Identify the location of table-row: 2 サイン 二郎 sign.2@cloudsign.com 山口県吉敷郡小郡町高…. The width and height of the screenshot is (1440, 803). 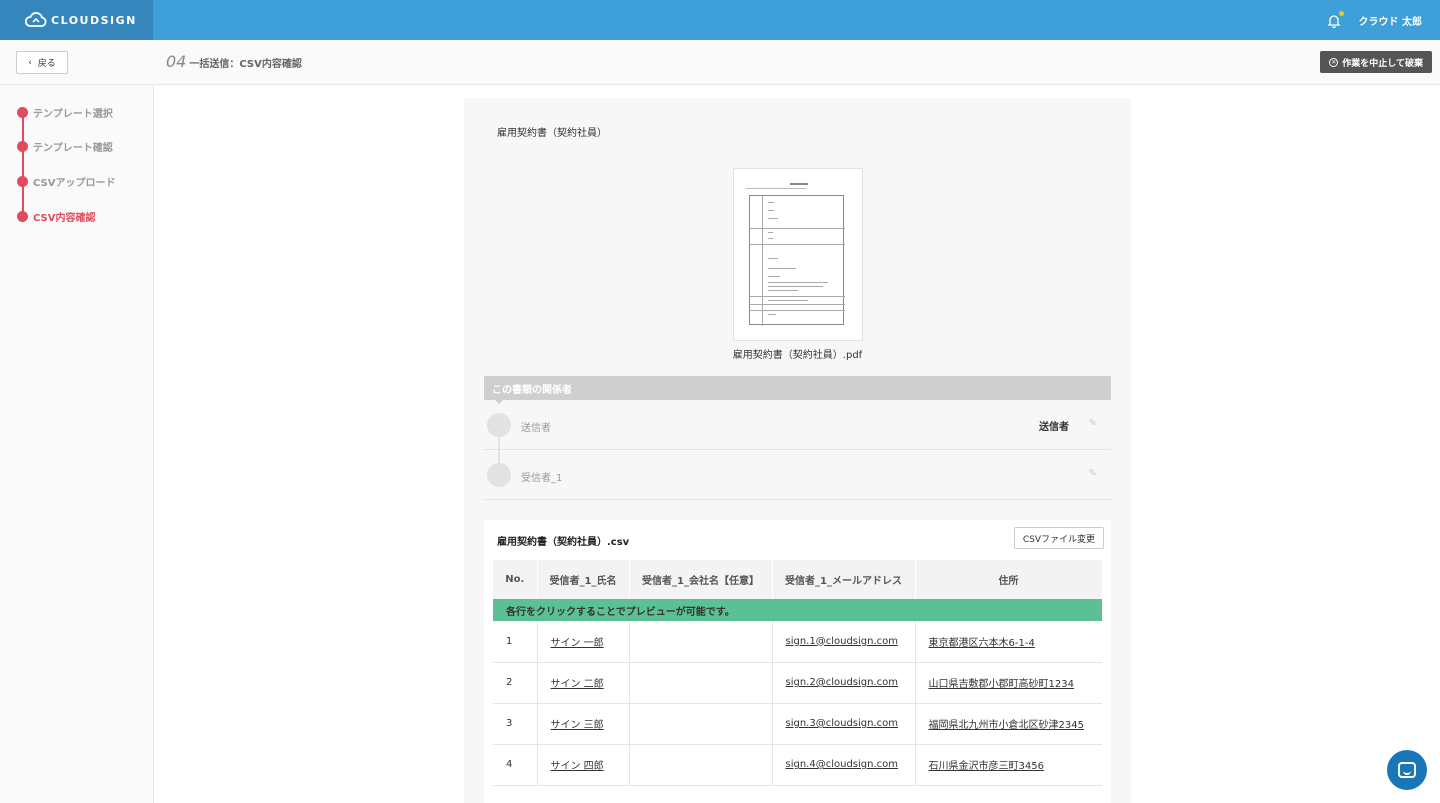
(797, 683).